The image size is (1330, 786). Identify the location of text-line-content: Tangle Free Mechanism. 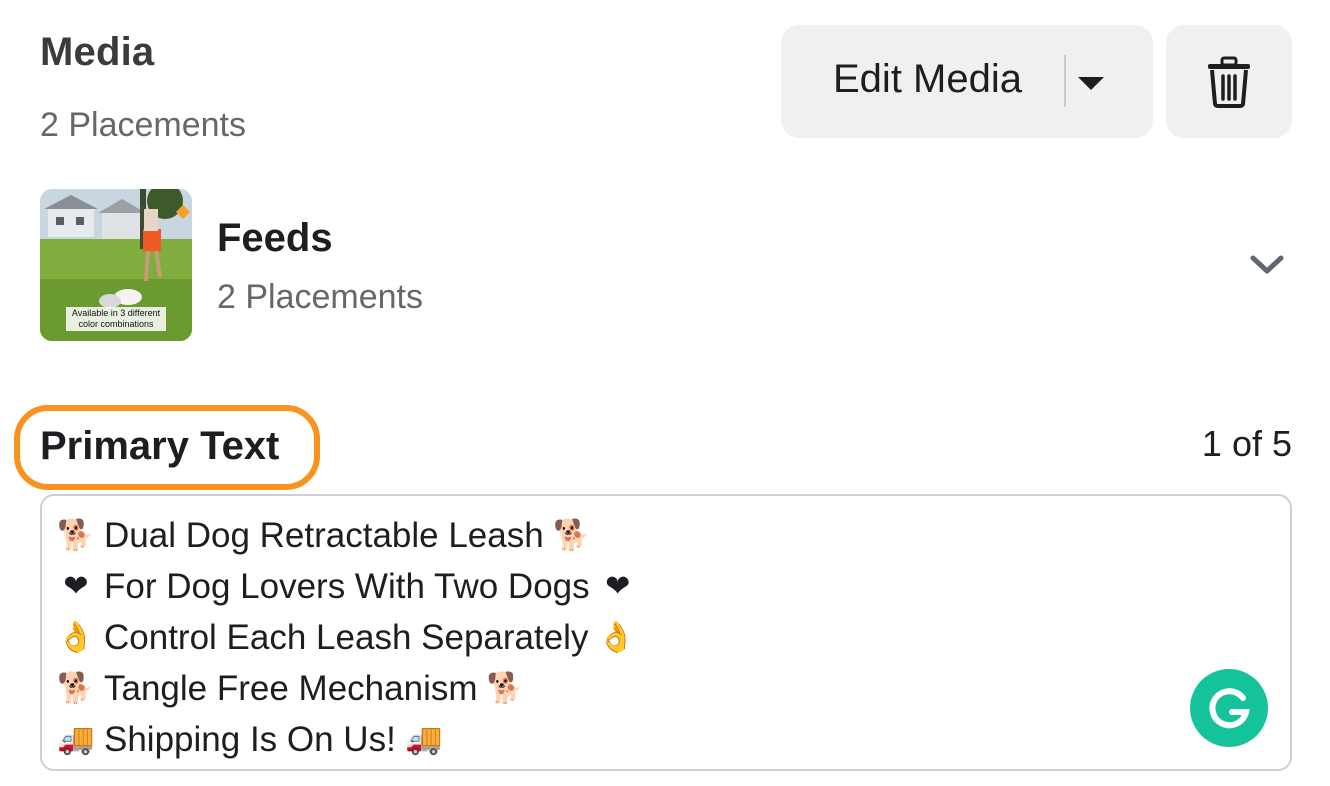
(291, 688).